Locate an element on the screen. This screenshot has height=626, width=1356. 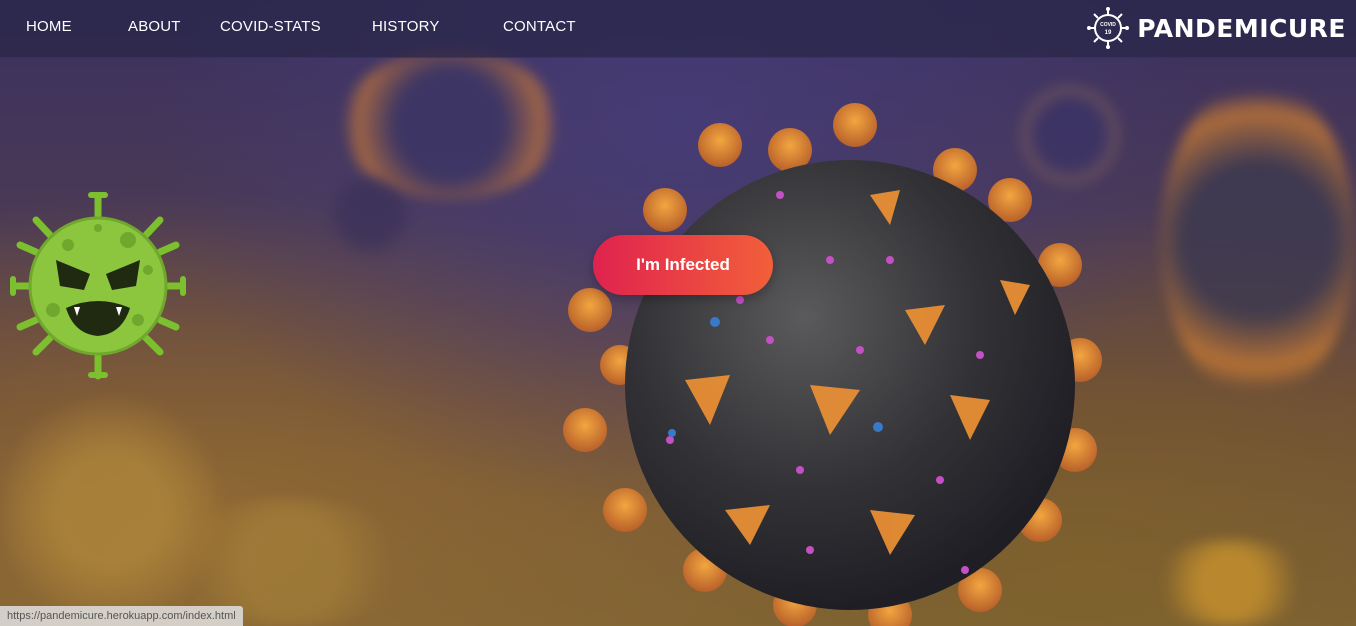
nav-about-link: ABOUT is located at coordinates (154, 26).